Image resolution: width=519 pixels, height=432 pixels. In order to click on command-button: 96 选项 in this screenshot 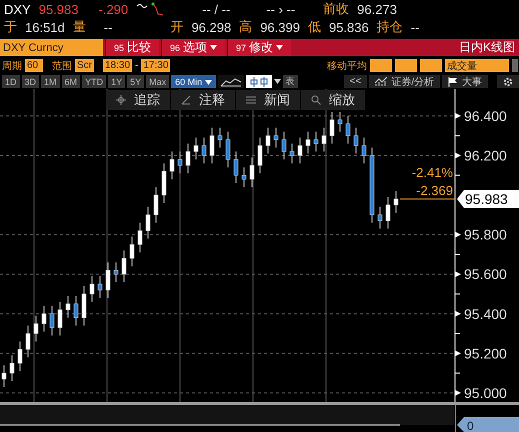, I will do `click(193, 47)`.